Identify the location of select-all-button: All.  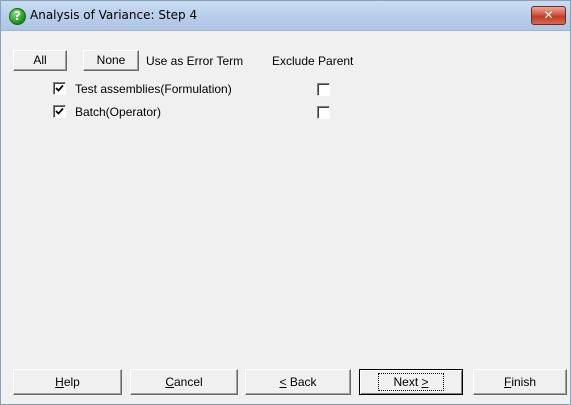
(40, 60).